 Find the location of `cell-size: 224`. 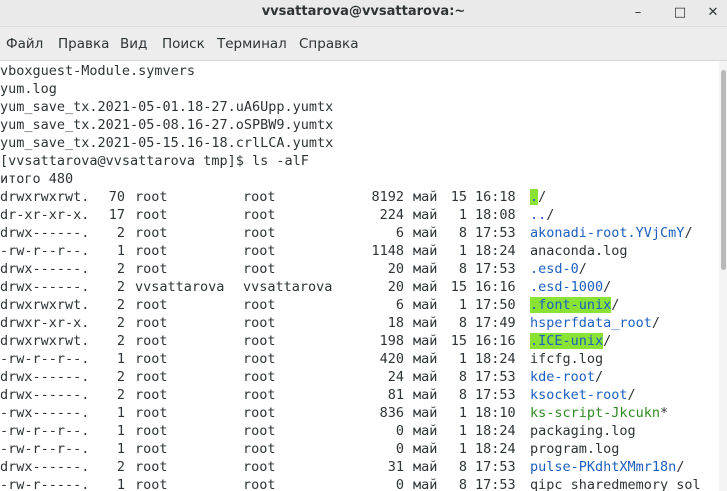

cell-size: 224 is located at coordinates (391, 215).